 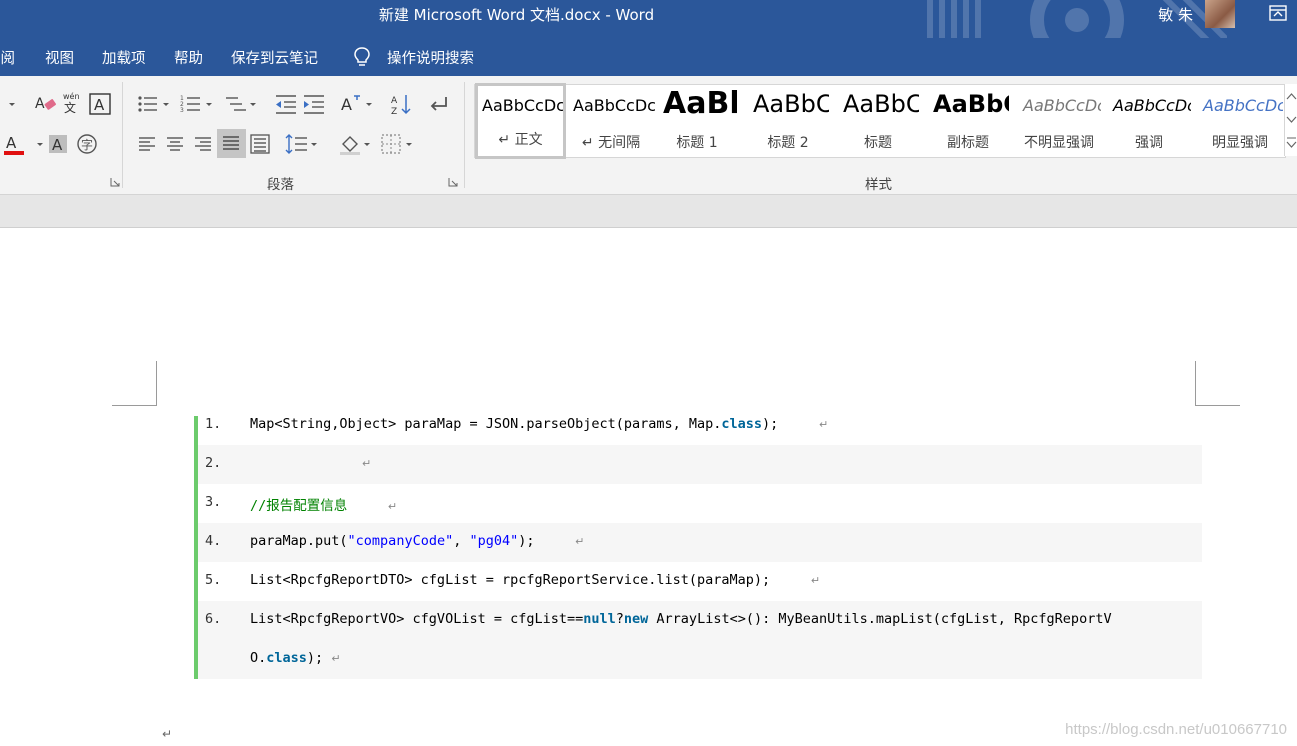 What do you see at coordinates (1149, 121) in the screenshot?
I see `style-emphasis: AaBbCcDc 强调` at bounding box center [1149, 121].